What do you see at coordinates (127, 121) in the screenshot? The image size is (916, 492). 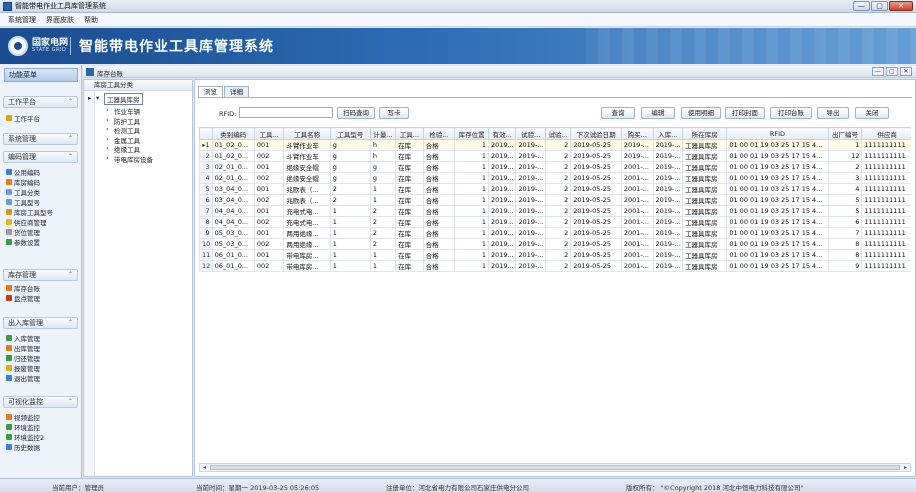 I see `tree-node: 防护工具` at bounding box center [127, 121].